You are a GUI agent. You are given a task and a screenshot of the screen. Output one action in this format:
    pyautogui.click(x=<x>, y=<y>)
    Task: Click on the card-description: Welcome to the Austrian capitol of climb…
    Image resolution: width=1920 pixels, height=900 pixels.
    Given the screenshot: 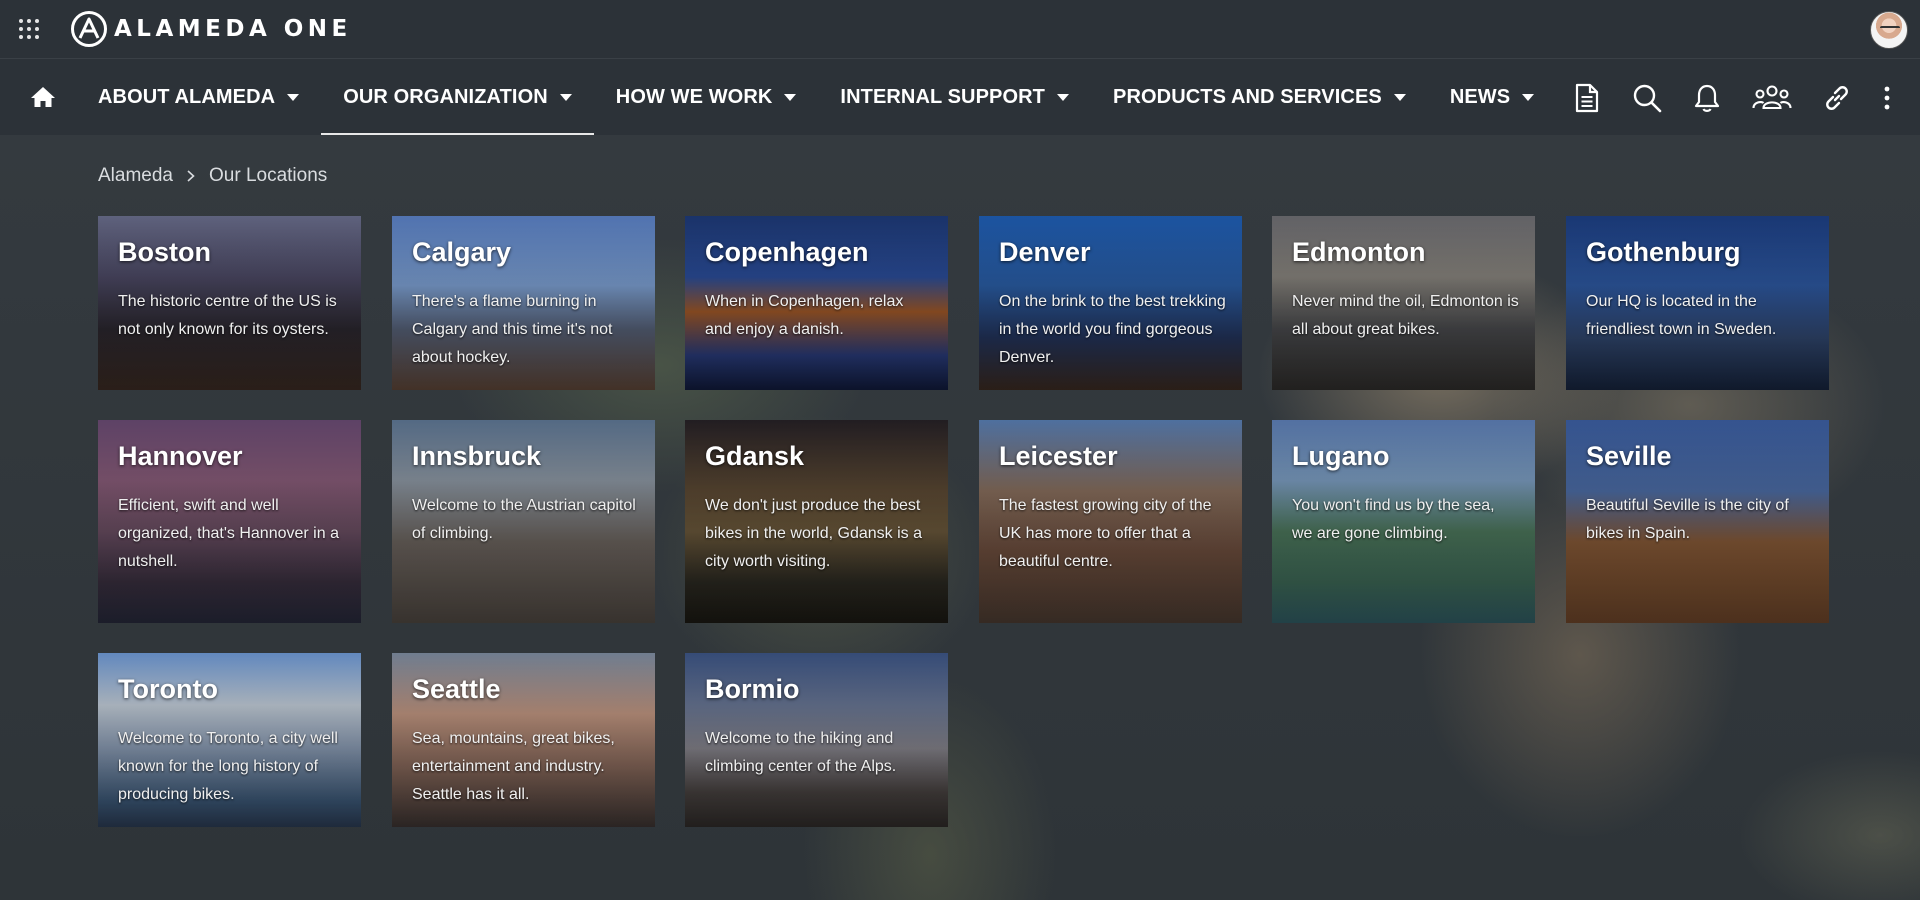 What is the action you would take?
    pyautogui.click(x=524, y=519)
    